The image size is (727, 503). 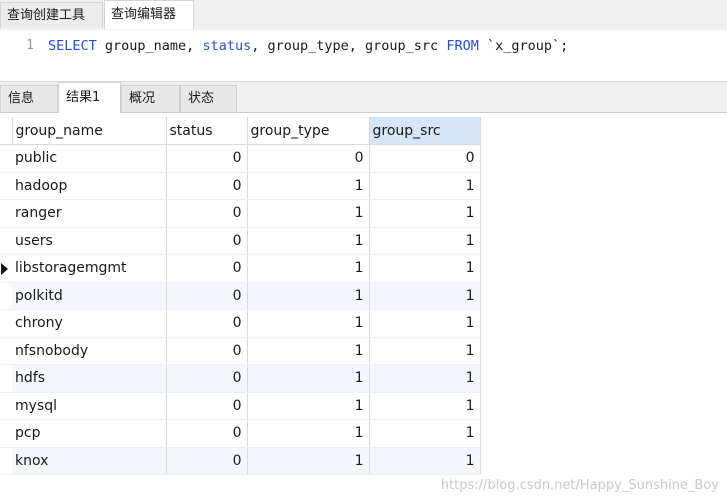 What do you see at coordinates (523, 46) in the screenshot?
I see `table-name: `x_group`;` at bounding box center [523, 46].